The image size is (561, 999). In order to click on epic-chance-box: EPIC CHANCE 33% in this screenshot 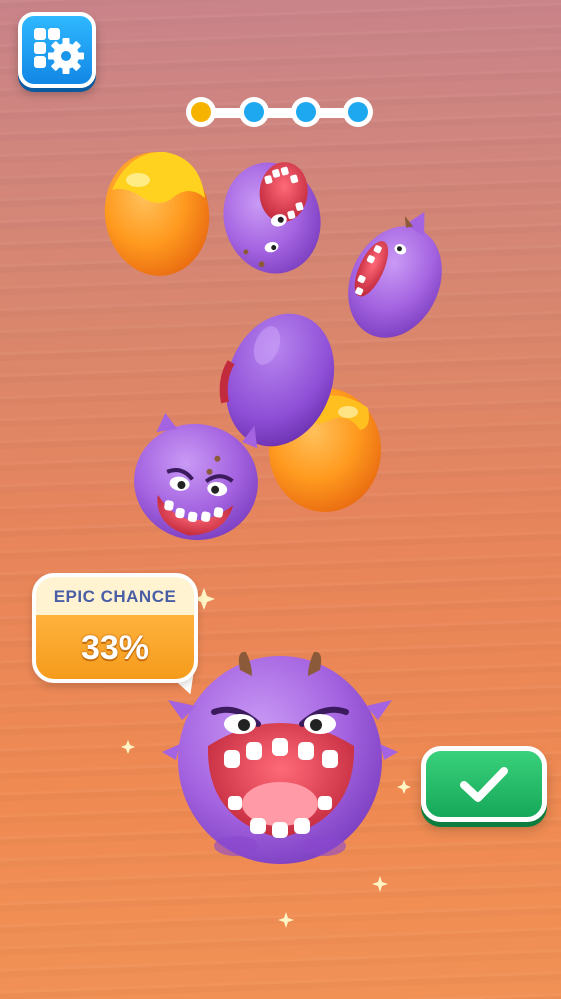, I will do `click(115, 628)`.